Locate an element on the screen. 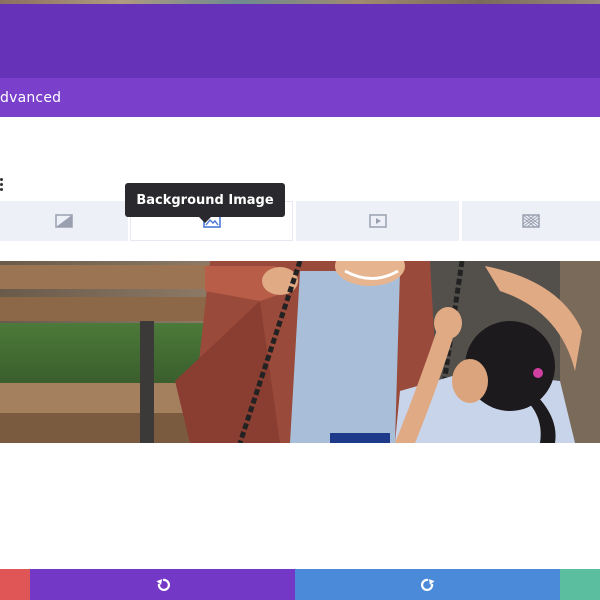  undo-button is located at coordinates (162, 584).